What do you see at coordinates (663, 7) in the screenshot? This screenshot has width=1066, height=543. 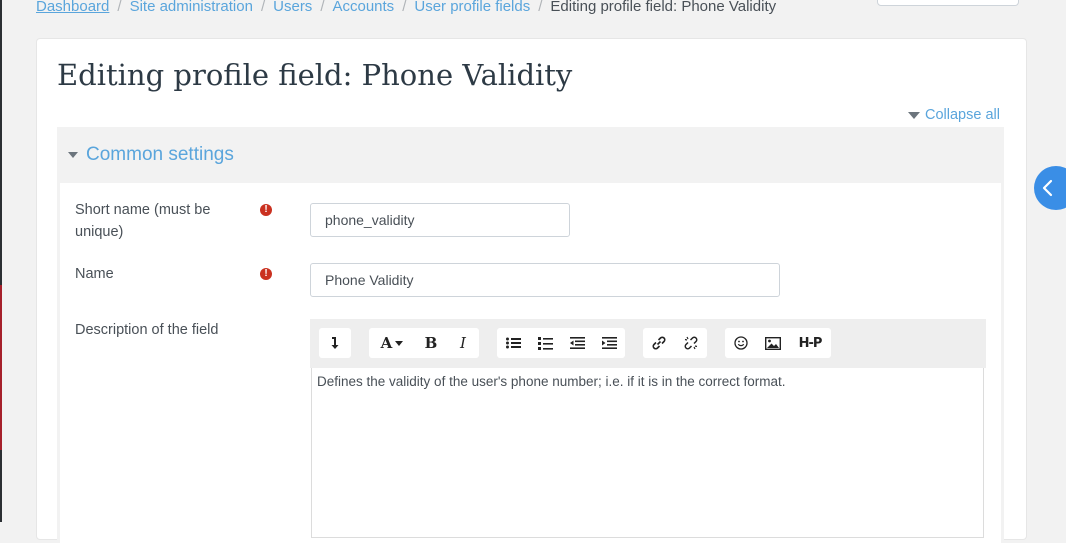 I see `breadcrumb-current: Editing profile field: Phone Validity` at bounding box center [663, 7].